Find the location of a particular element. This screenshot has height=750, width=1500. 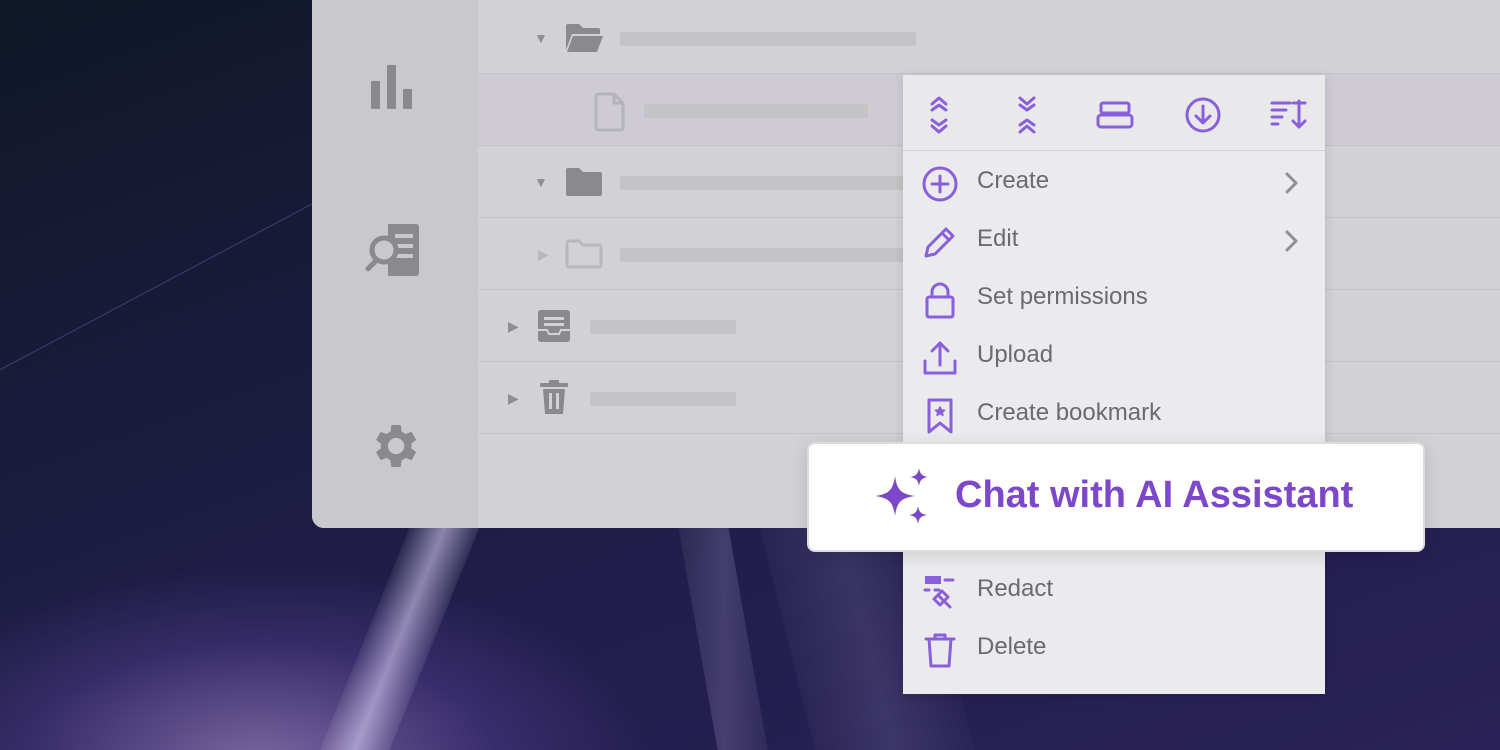

menu-item-label: Delete is located at coordinates (1012, 646).